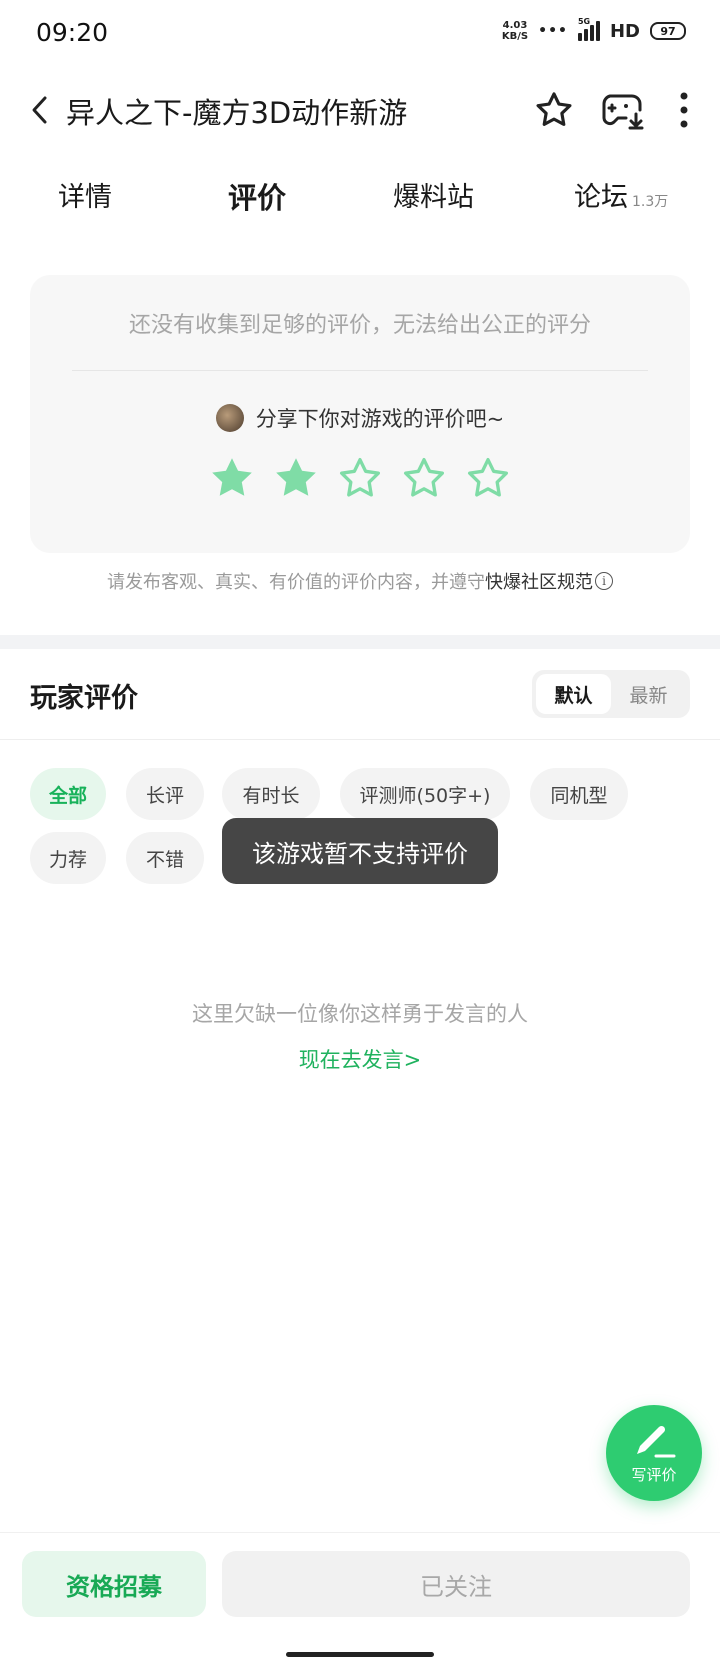 This screenshot has height=1680, width=720. Describe the element at coordinates (579, 794) in the screenshot. I see `filter-chip-same-device: 同机型` at that location.